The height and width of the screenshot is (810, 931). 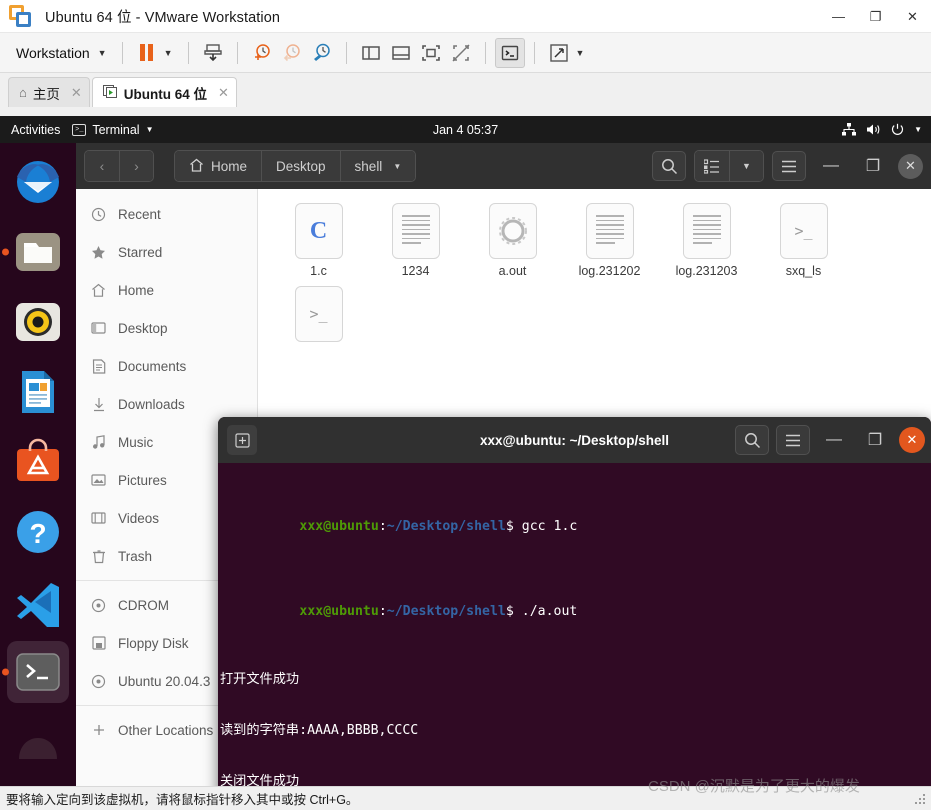 I want to click on pause-icon, so click(x=147, y=53).